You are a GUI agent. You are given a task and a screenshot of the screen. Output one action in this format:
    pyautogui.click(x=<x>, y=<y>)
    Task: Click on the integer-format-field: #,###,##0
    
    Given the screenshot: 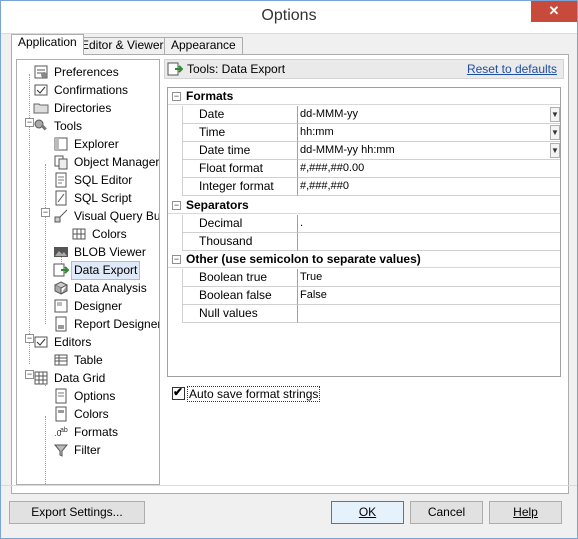 What is the action you would take?
    pyautogui.click(x=429, y=187)
    